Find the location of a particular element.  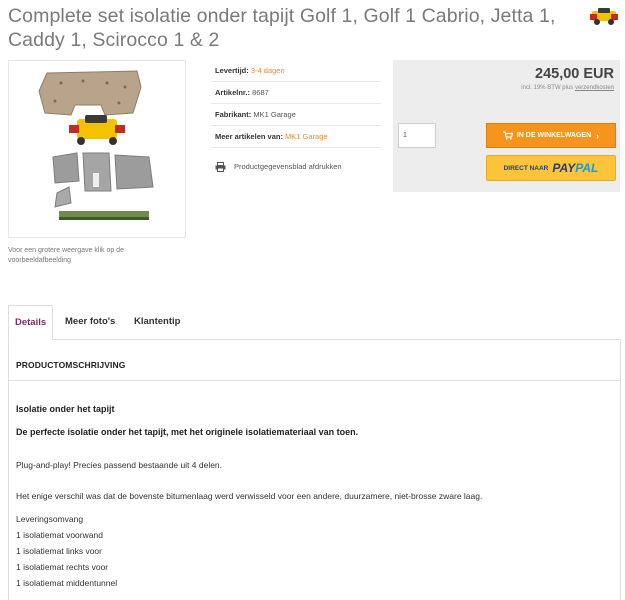

add-to-cart-button: IN DE WINKELWAGEN › is located at coordinates (551, 135).